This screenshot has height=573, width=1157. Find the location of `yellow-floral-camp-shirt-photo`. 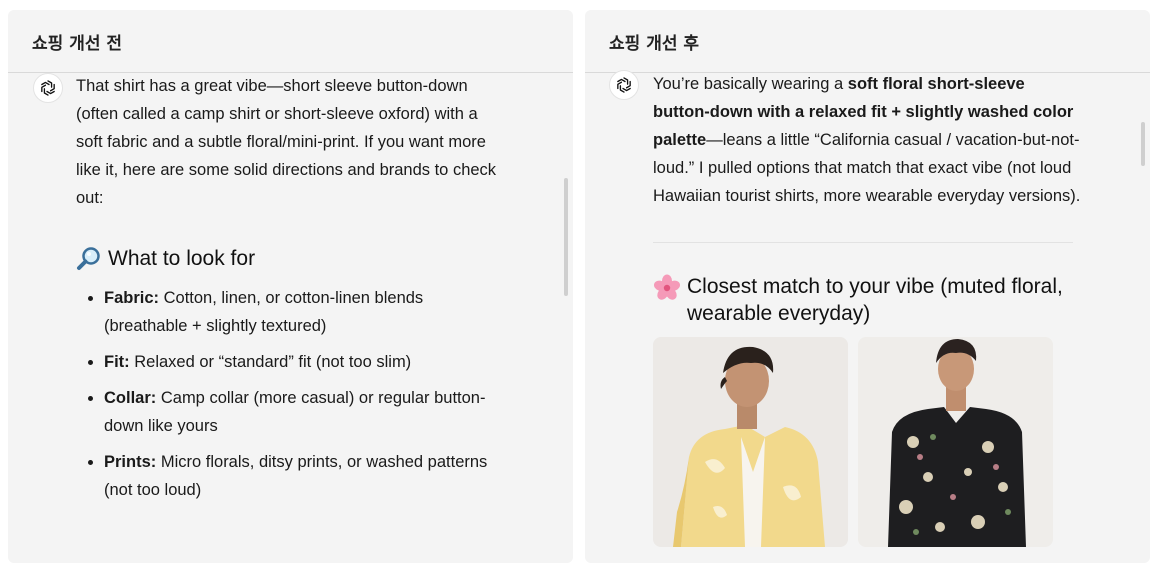

yellow-floral-camp-shirt-photo is located at coordinates (750, 442).